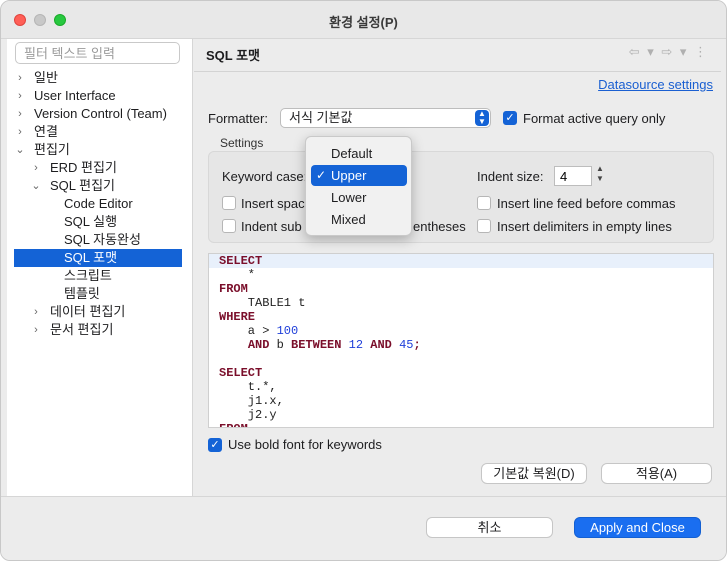 This screenshot has width=727, height=561. I want to click on dropdown-option-lower: Lower, so click(359, 197).